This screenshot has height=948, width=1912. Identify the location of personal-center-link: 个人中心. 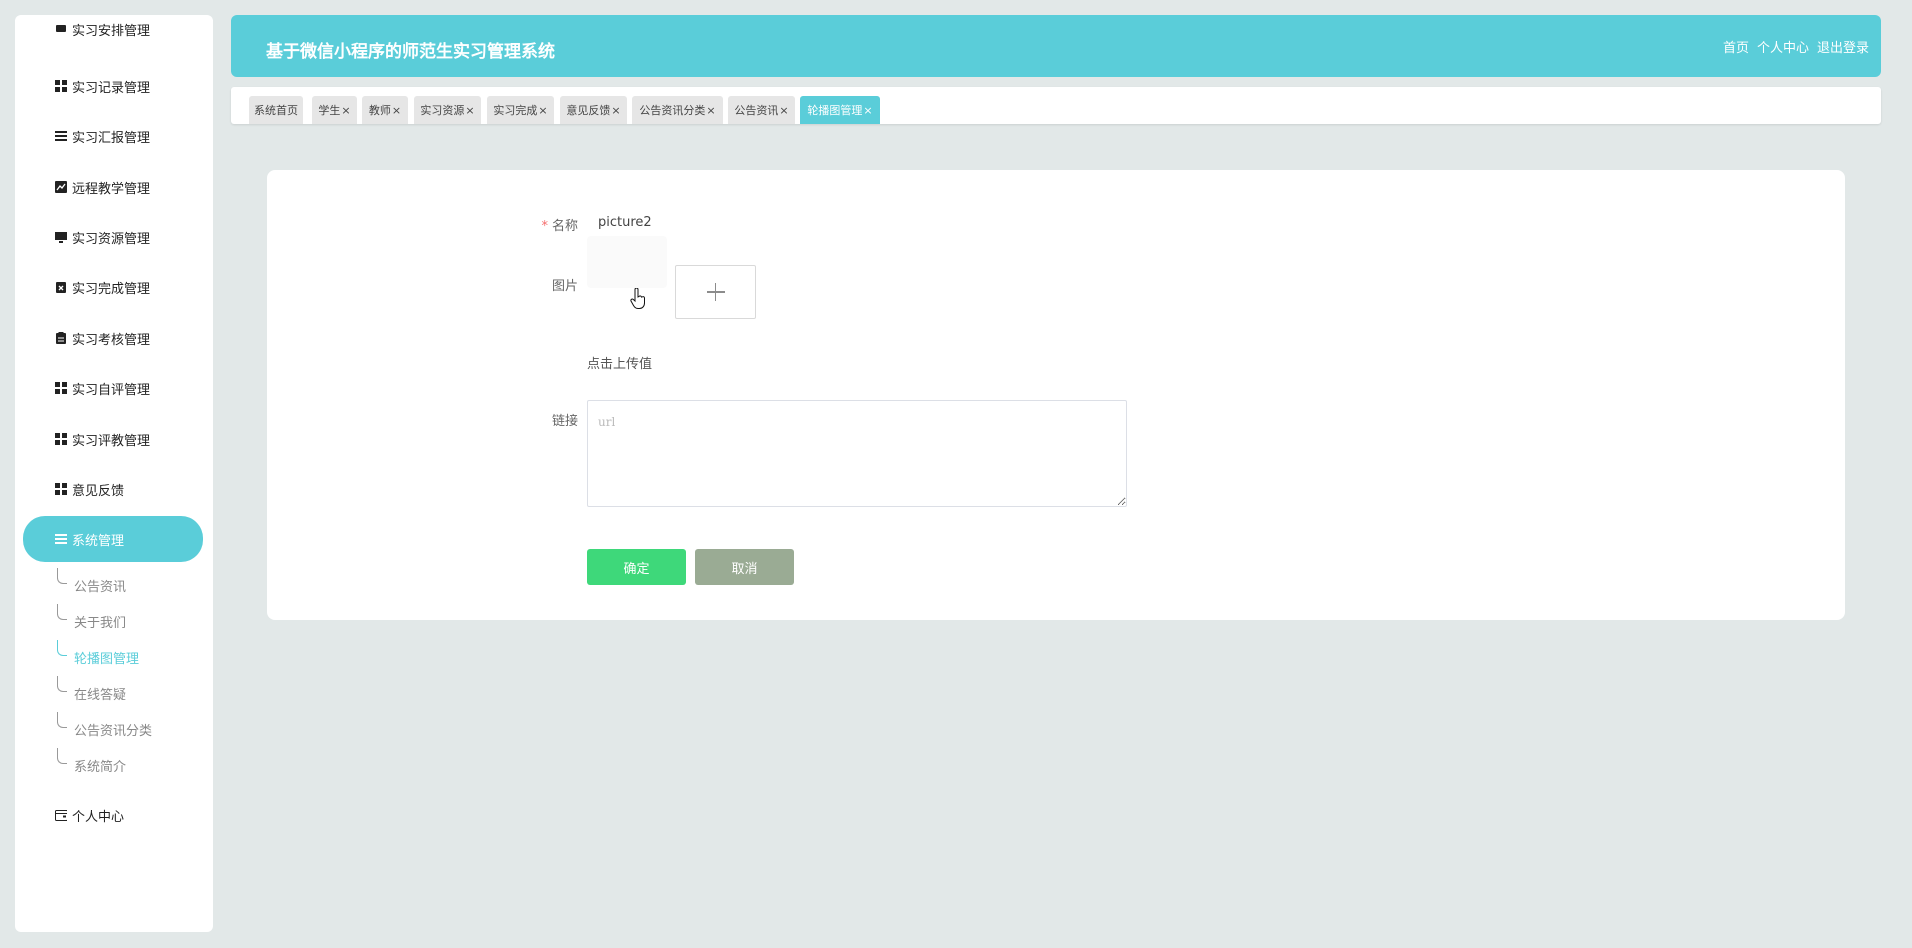
(1783, 46).